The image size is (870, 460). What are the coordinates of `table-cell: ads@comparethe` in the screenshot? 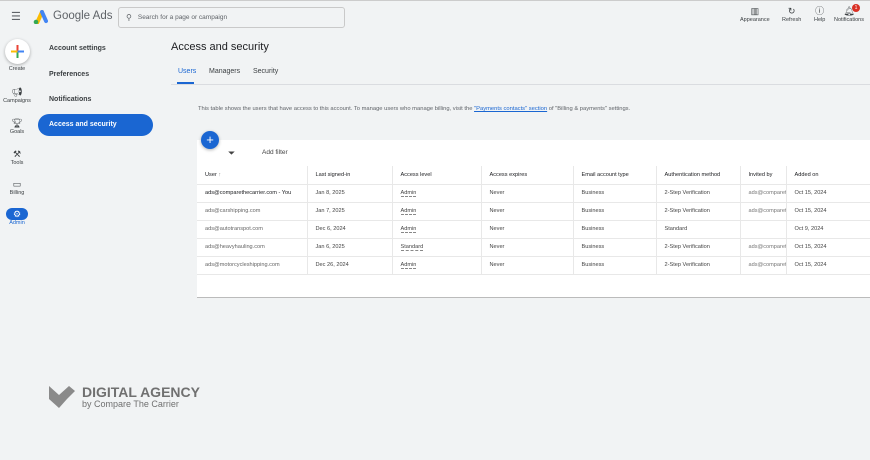 It's located at (763, 265).